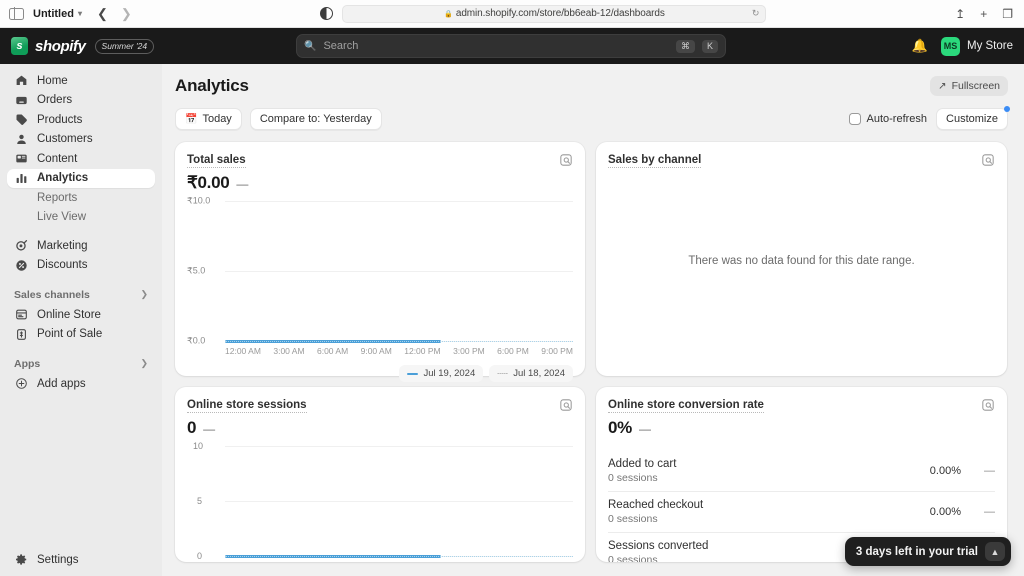 The height and width of the screenshot is (576, 1024). What do you see at coordinates (380, 501) in the screenshot?
I see `sessions-chart: 10 5 0` at bounding box center [380, 501].